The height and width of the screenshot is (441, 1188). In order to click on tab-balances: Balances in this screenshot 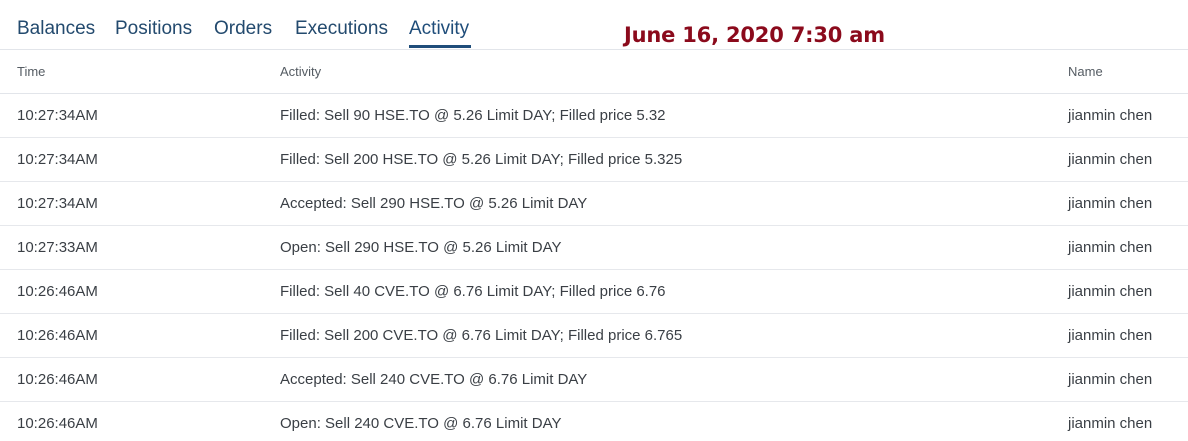, I will do `click(56, 29)`.